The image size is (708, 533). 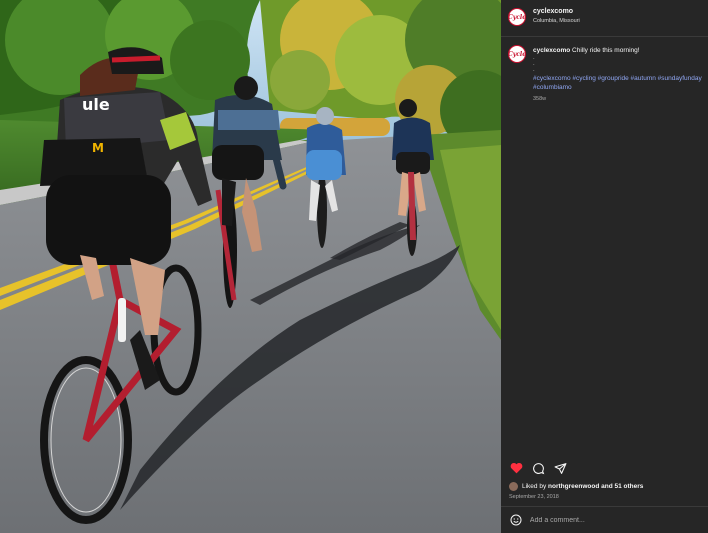 I want to click on post-time-ago: 358w, so click(x=619, y=99).